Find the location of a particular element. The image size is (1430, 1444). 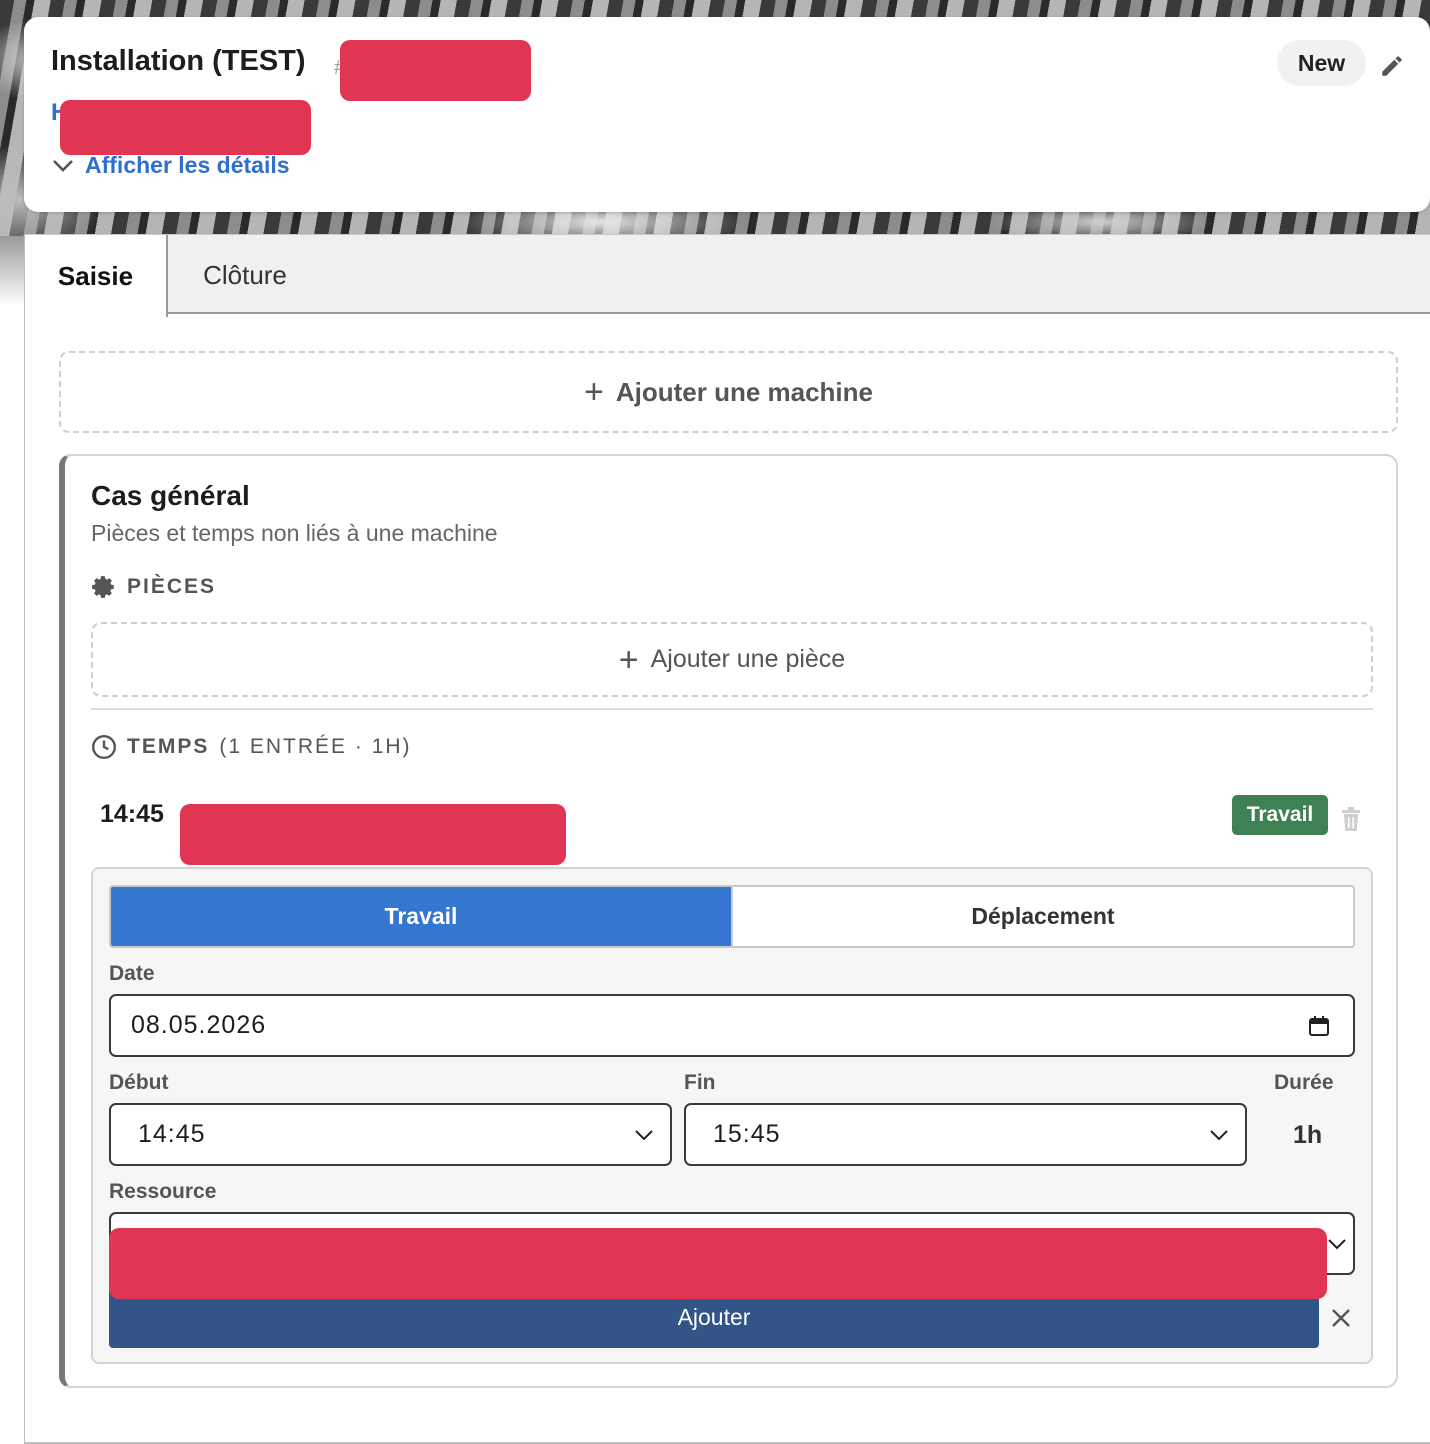

date-value: 08.05.2026 is located at coordinates (199, 1025).